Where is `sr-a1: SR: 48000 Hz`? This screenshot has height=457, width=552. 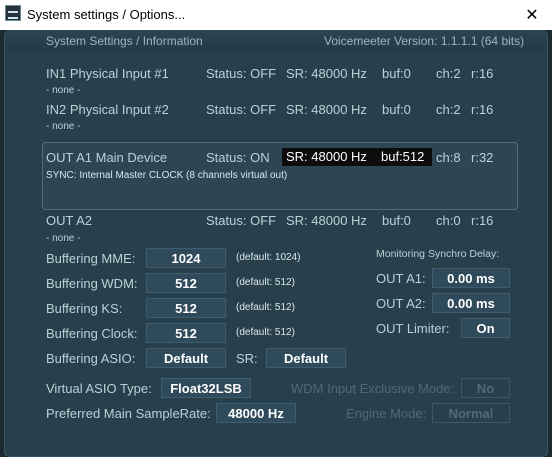
sr-a1: SR: 48000 Hz is located at coordinates (329, 157).